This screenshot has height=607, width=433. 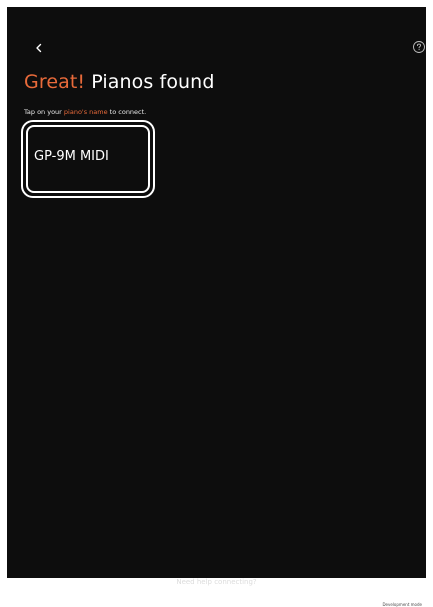 What do you see at coordinates (39, 47) in the screenshot?
I see `chevron-left-icon` at bounding box center [39, 47].